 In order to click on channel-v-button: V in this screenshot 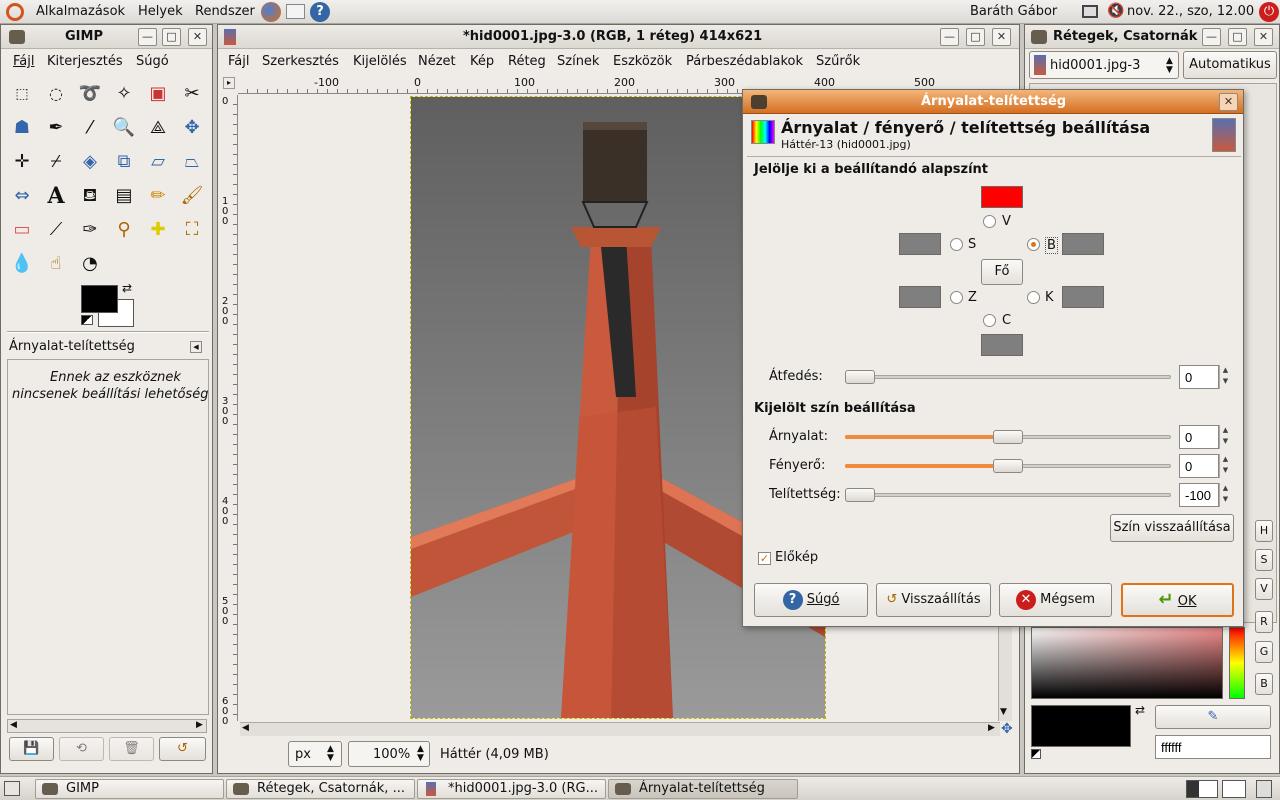, I will do `click(1264, 589)`.